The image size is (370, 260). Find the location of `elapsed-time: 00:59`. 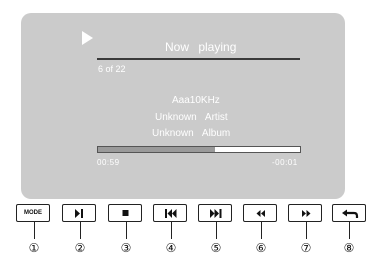

elapsed-time: 00:59 is located at coordinates (108, 162).